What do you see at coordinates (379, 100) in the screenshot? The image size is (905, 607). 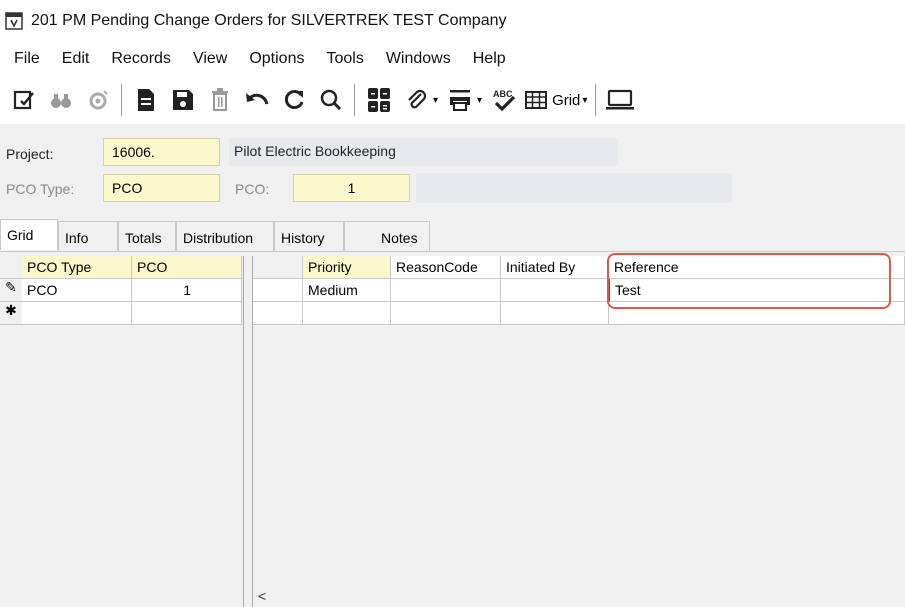 I see `calculator-icon` at bounding box center [379, 100].